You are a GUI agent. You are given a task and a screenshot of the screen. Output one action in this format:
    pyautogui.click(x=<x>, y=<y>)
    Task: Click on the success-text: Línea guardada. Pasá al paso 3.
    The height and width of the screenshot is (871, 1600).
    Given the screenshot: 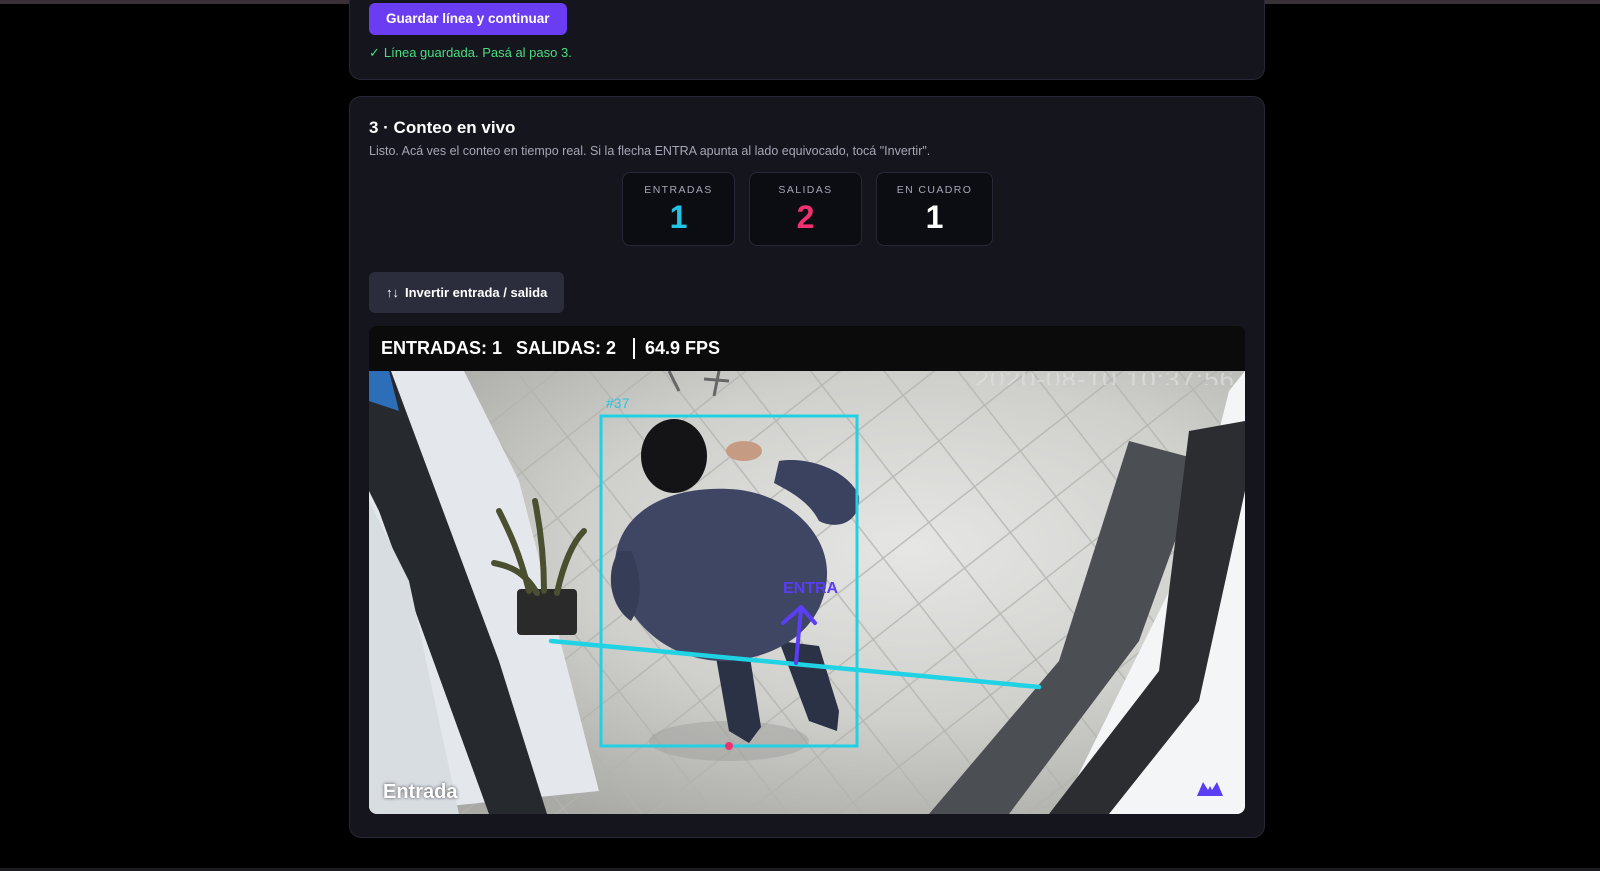 What is the action you would take?
    pyautogui.click(x=477, y=52)
    